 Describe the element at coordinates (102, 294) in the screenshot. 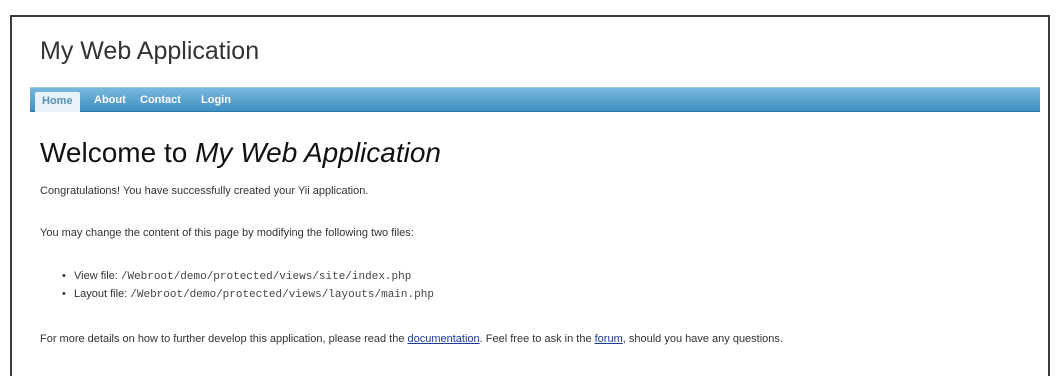

I see `layout-file-label: Layout file:` at that location.